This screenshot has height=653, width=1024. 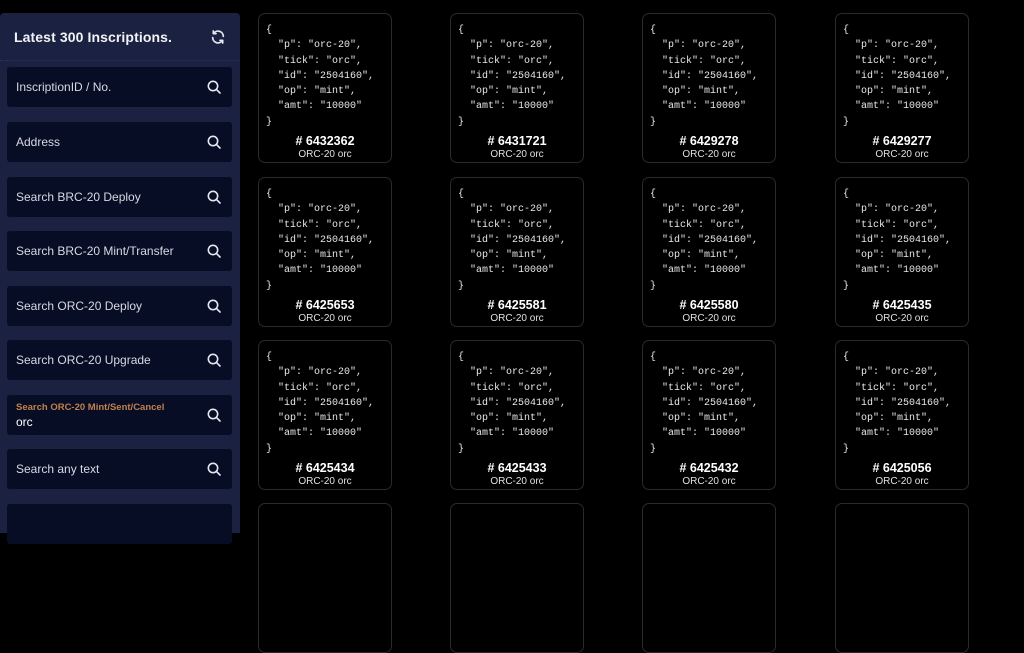 I want to click on search-placeholder: InscriptionID / No., so click(x=64, y=87).